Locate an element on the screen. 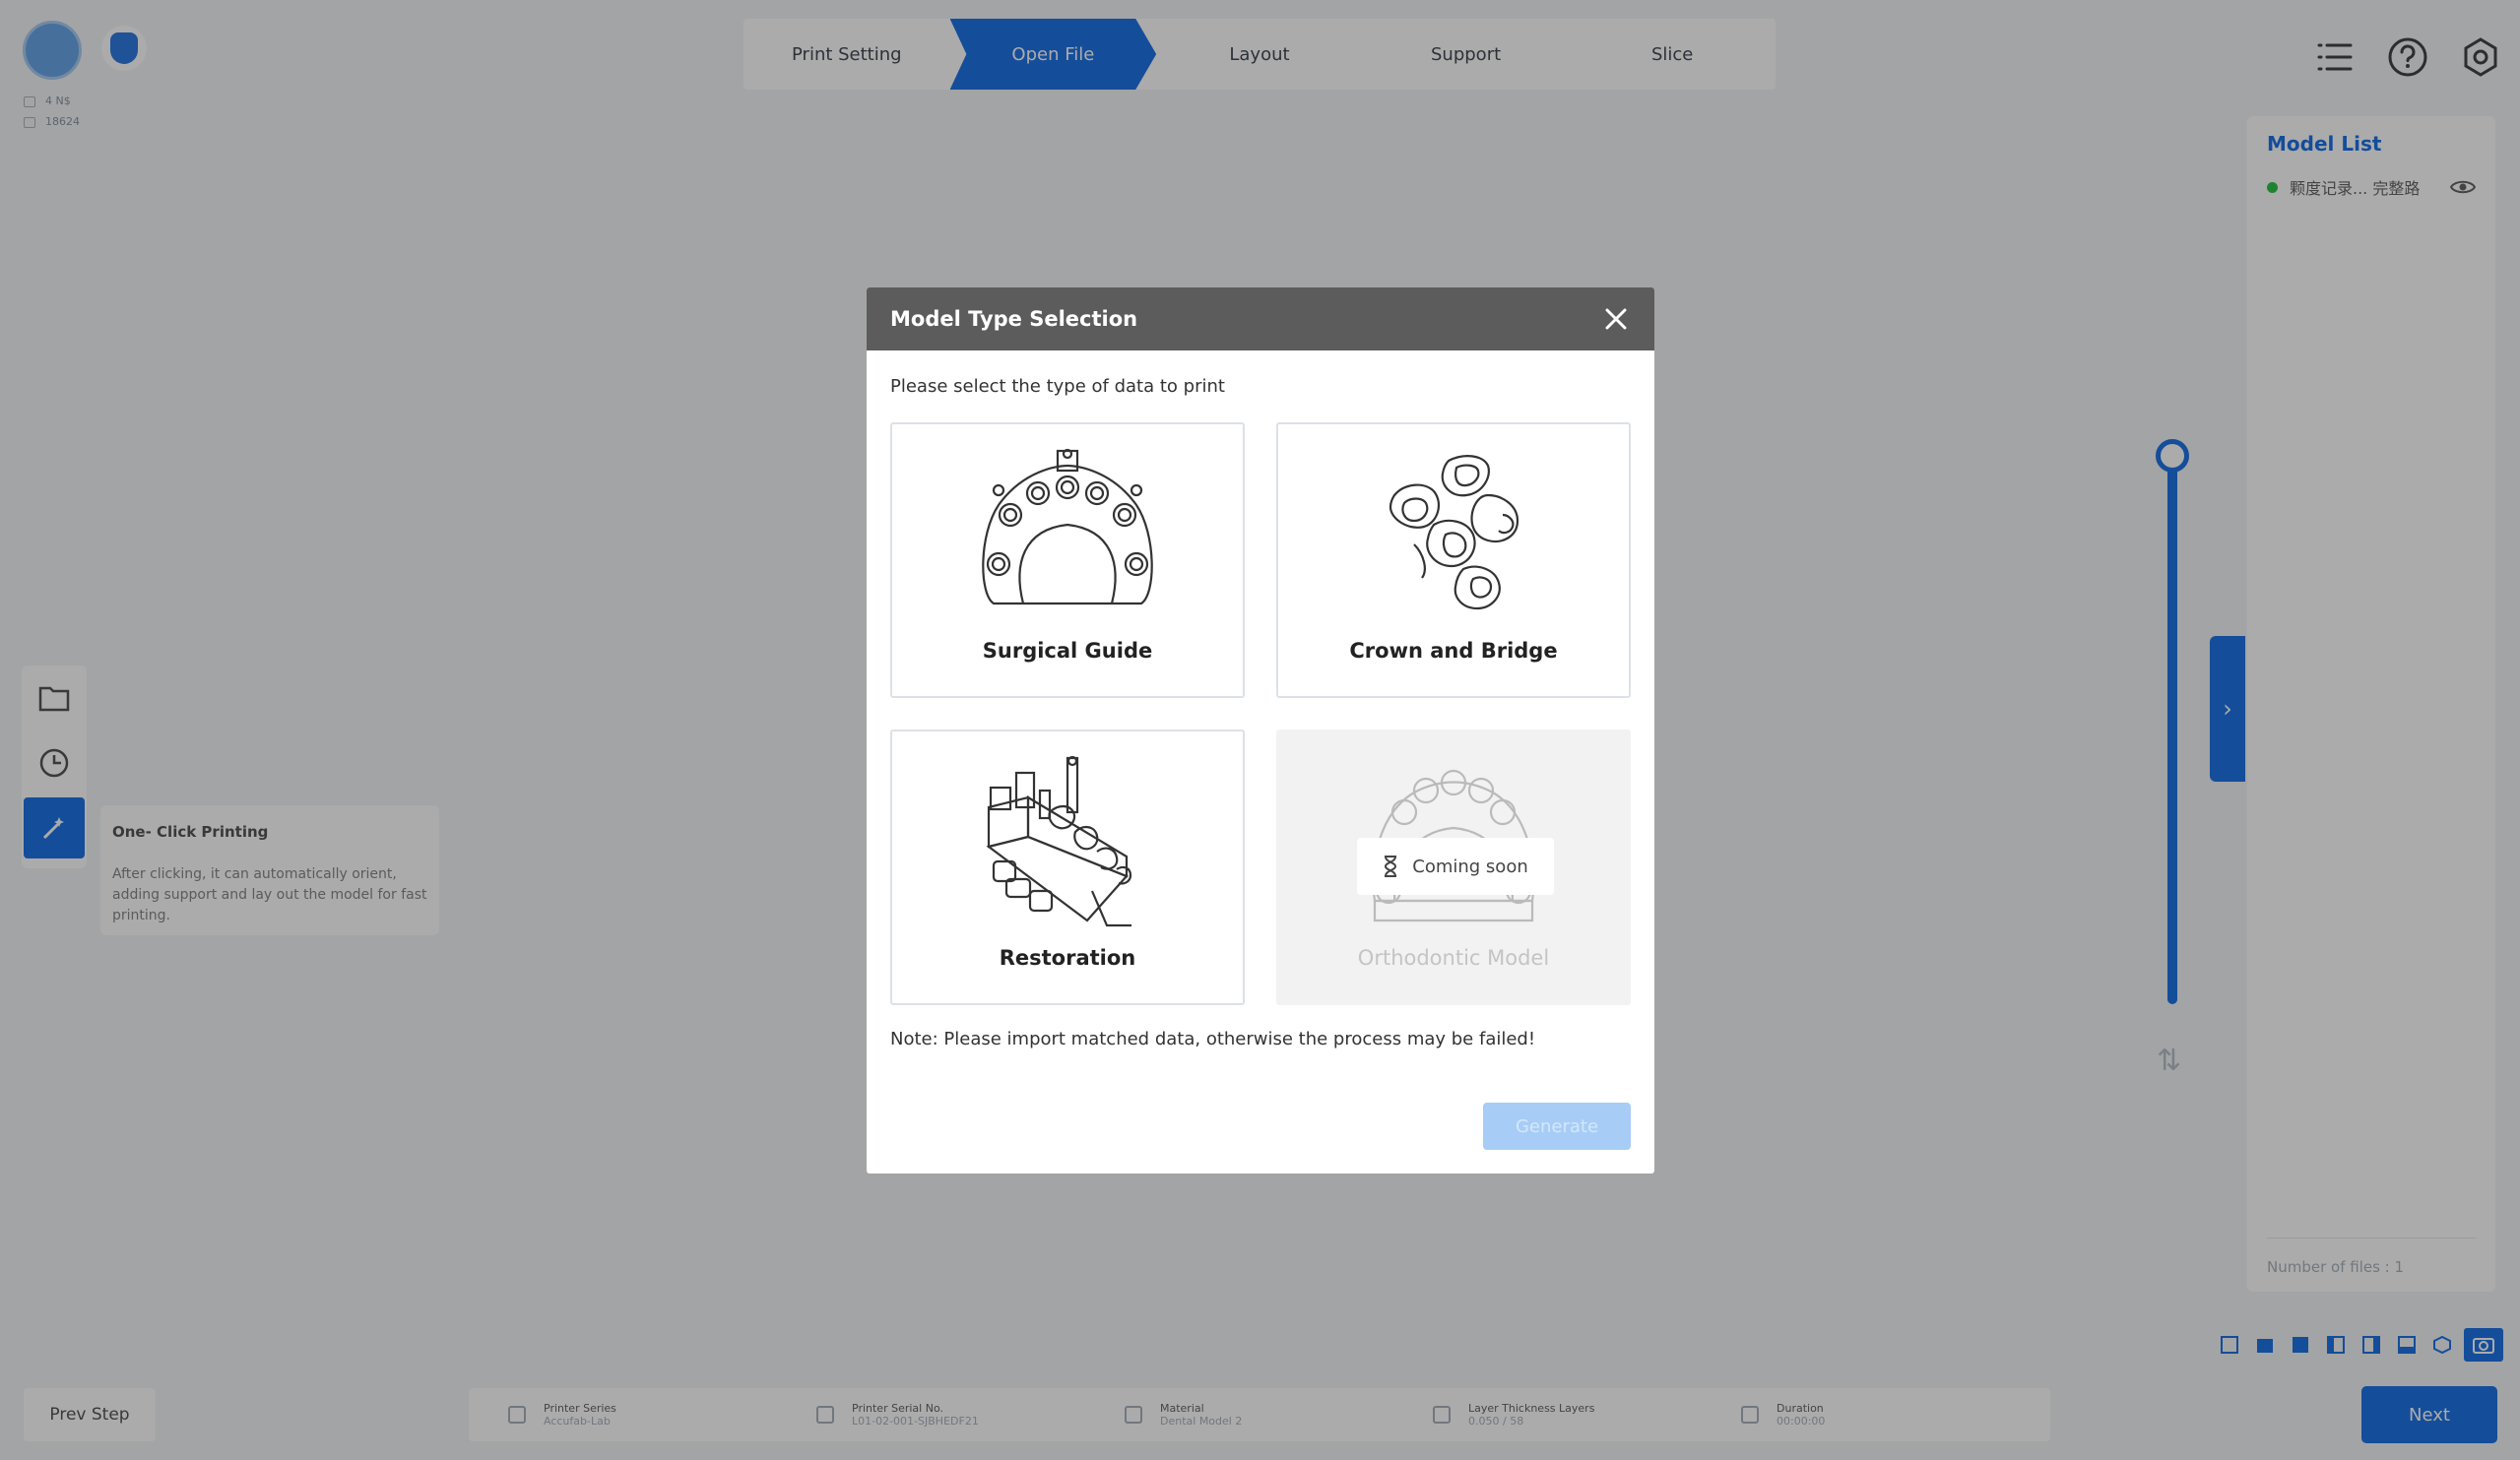  close-icon is located at coordinates (1616, 319).